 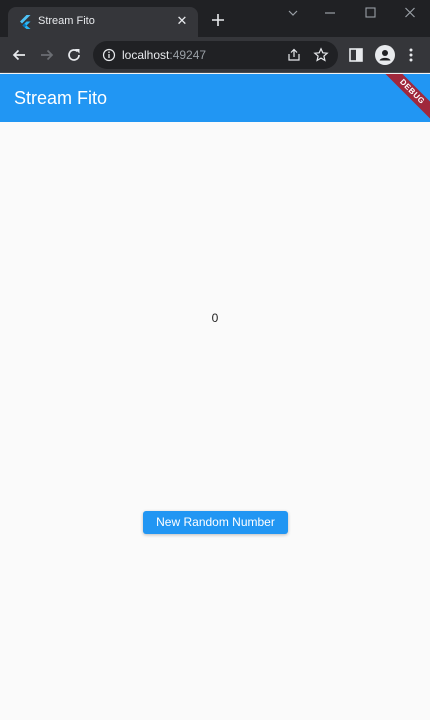 I want to click on maximize-icon, so click(x=370, y=13).